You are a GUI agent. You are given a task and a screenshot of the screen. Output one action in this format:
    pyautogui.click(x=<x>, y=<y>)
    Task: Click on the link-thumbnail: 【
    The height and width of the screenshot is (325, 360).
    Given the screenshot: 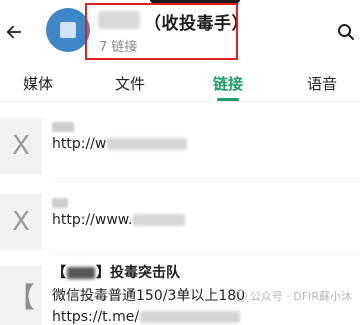 What is the action you would take?
    pyautogui.click(x=21, y=295)
    